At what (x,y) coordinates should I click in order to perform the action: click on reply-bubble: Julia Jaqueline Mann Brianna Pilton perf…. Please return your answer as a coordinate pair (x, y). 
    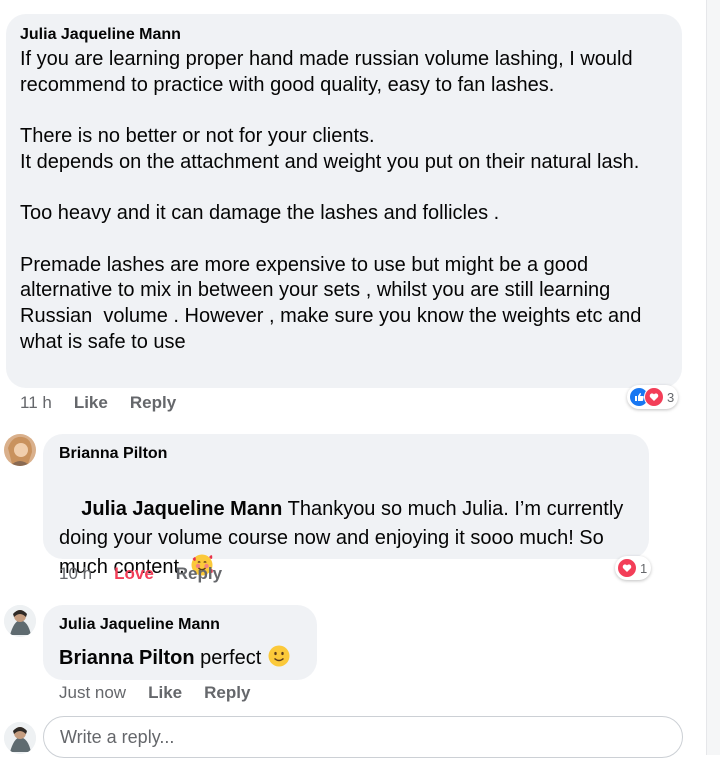
    Looking at the image, I should click on (180, 642).